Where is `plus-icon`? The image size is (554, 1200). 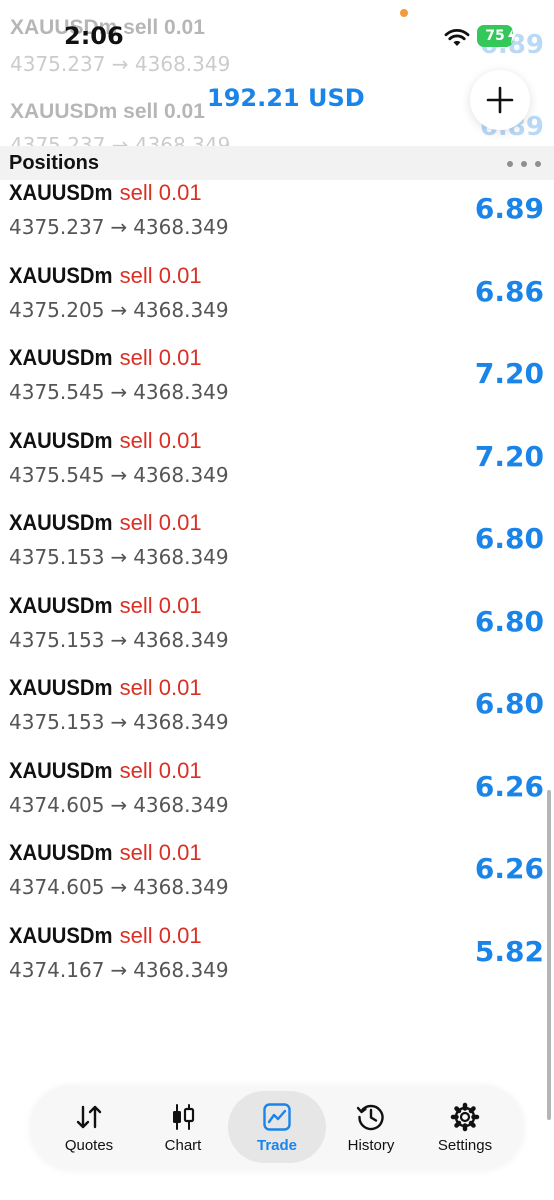
plus-icon is located at coordinates (500, 100).